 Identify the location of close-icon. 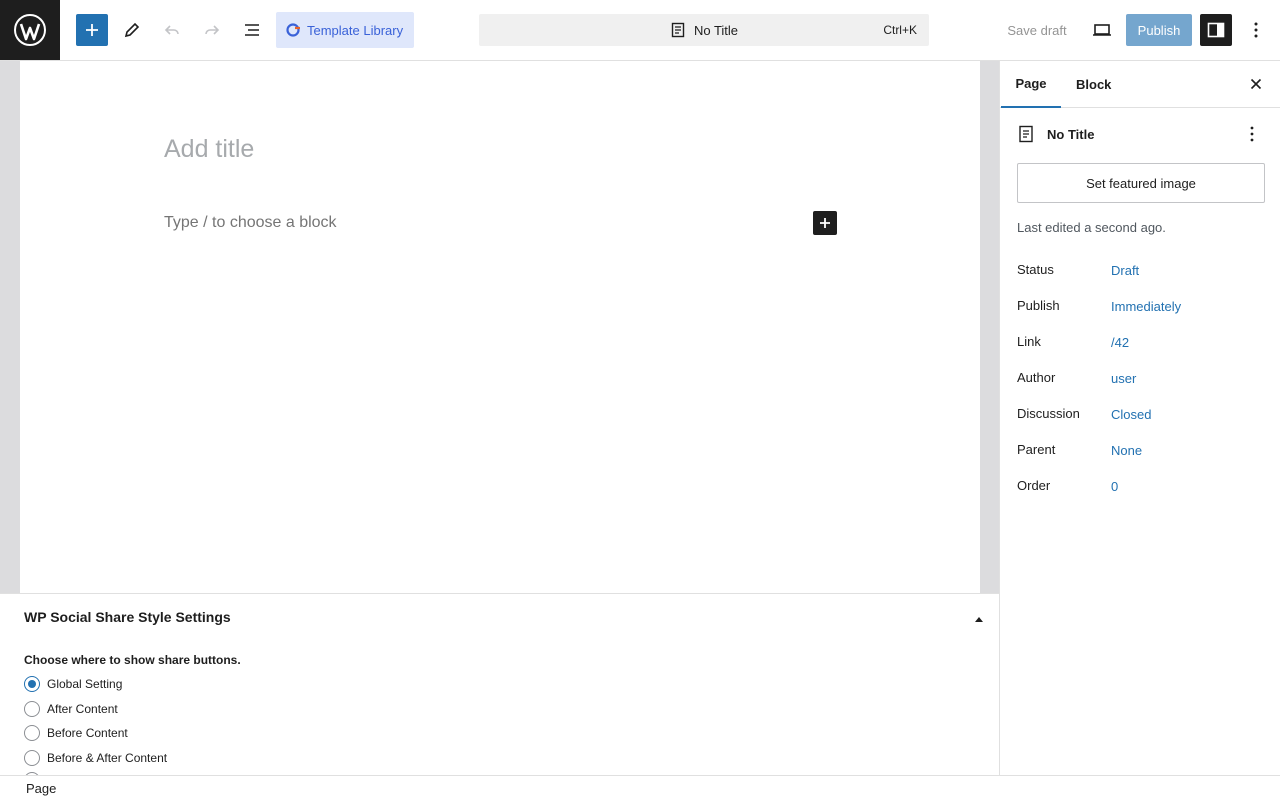
(1256, 84).